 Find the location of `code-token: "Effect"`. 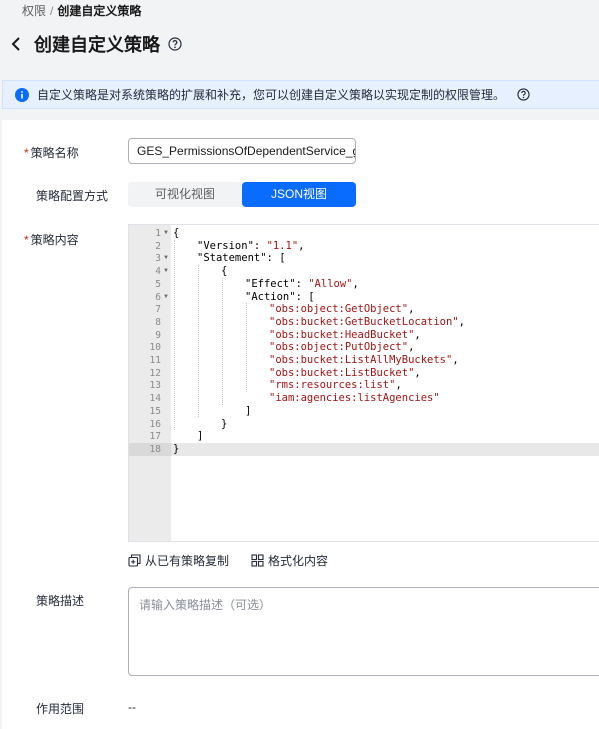

code-token: "Effect" is located at coordinates (270, 283).